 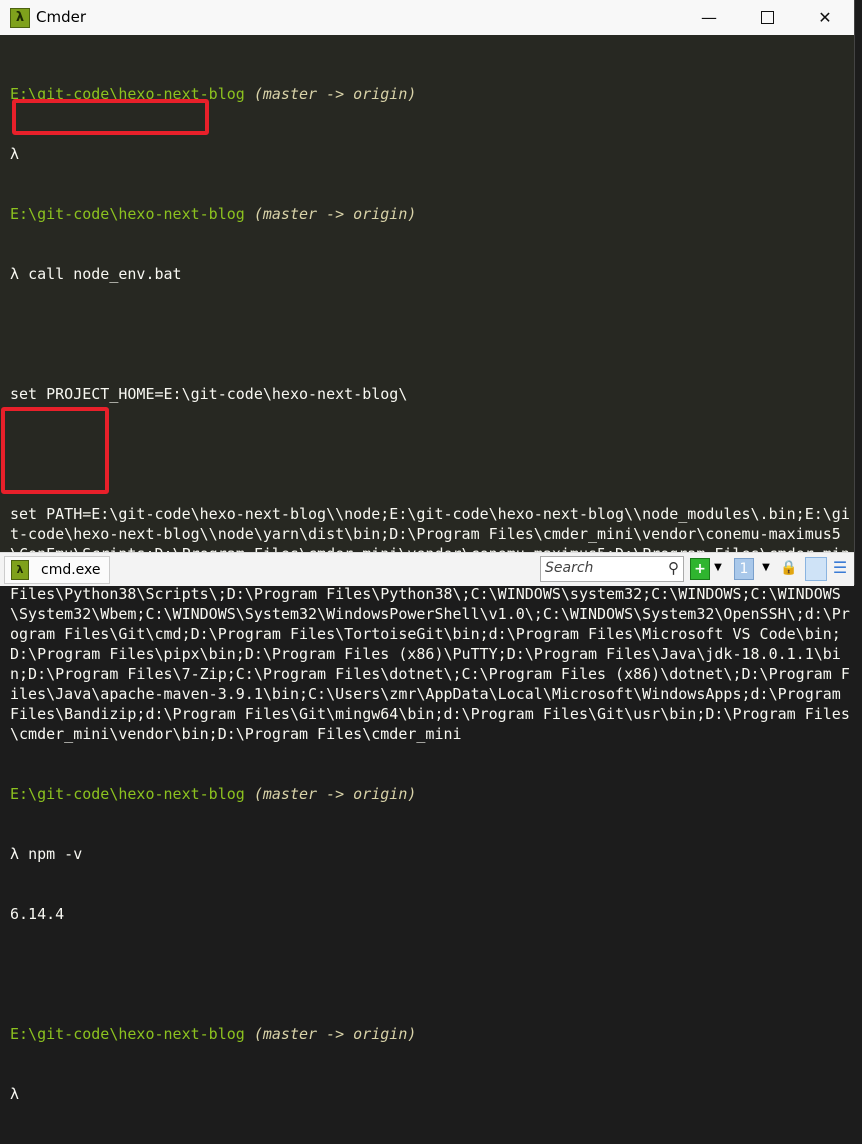 I want to click on command-line: λ npm -v, so click(x=430, y=854).